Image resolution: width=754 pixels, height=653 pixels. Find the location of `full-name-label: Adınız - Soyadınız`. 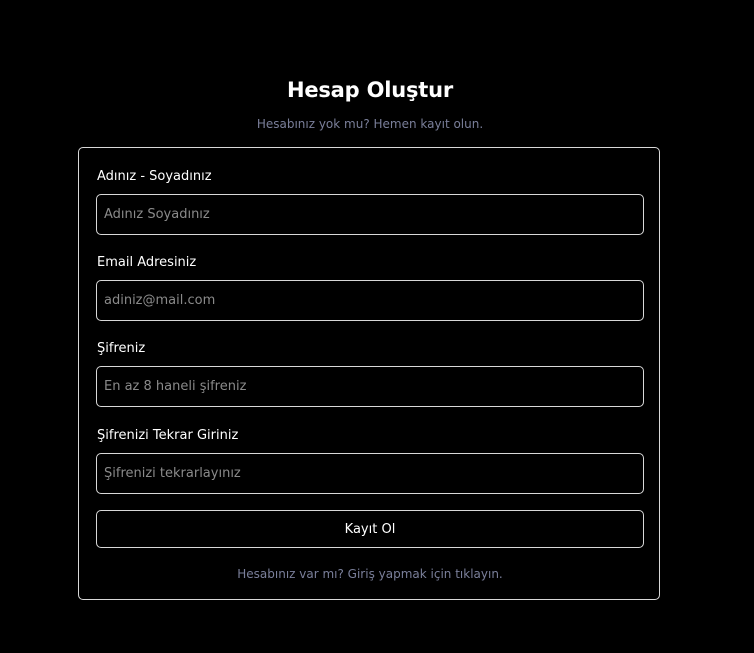

full-name-label: Adınız - Soyadınız is located at coordinates (154, 176).